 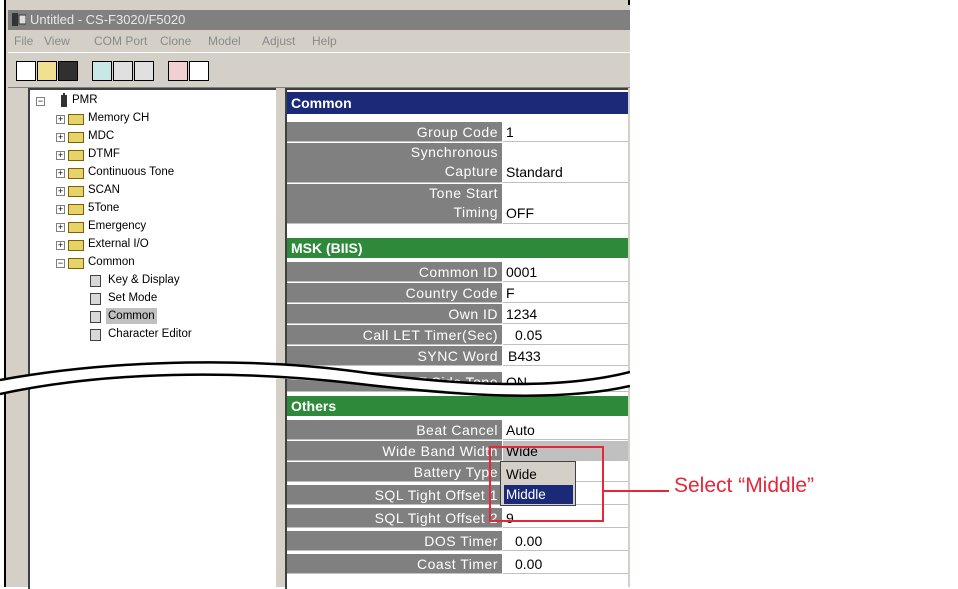 I want to click on label-group-code: Group Code, so click(x=394, y=132).